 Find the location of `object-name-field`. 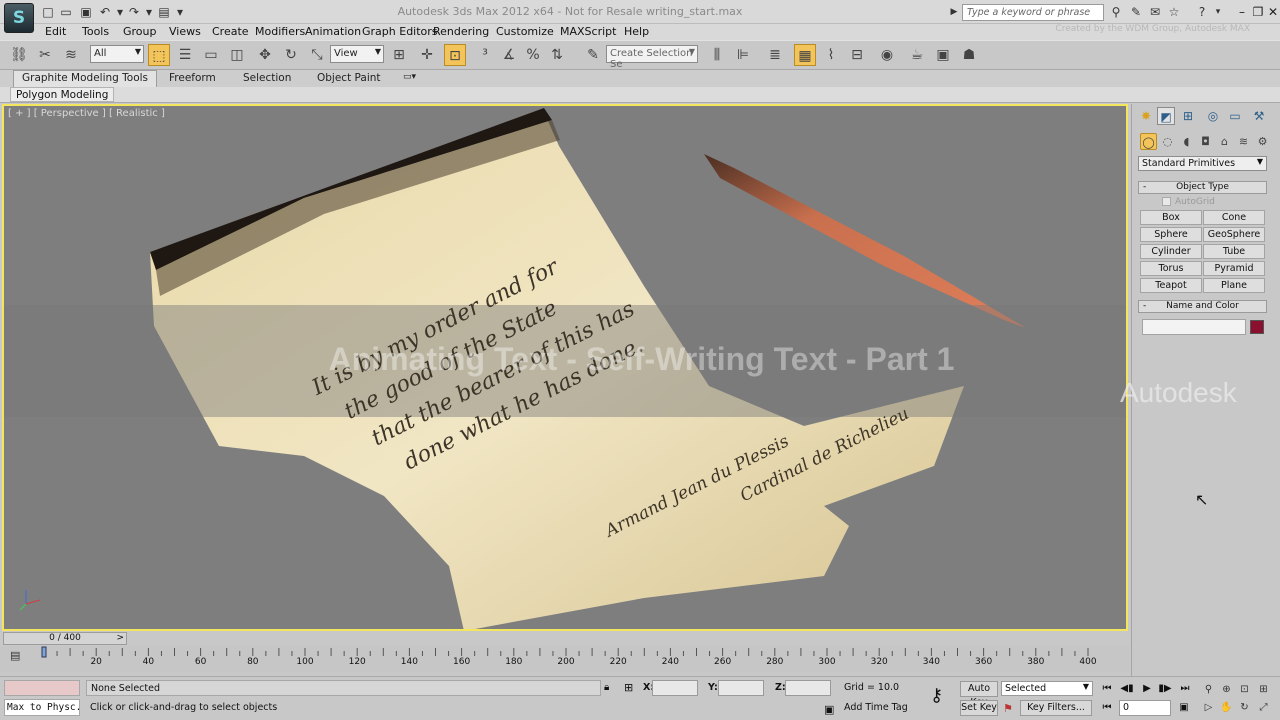

object-name-field is located at coordinates (1194, 327).